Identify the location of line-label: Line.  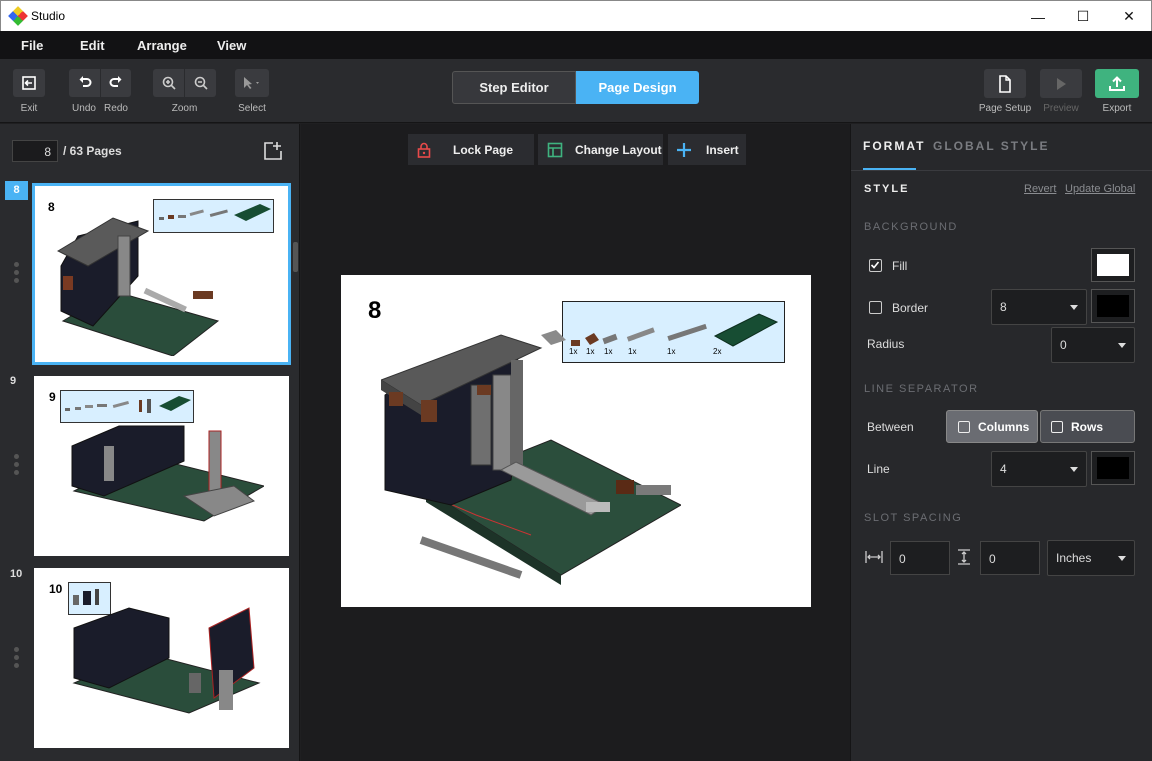
(878, 469).